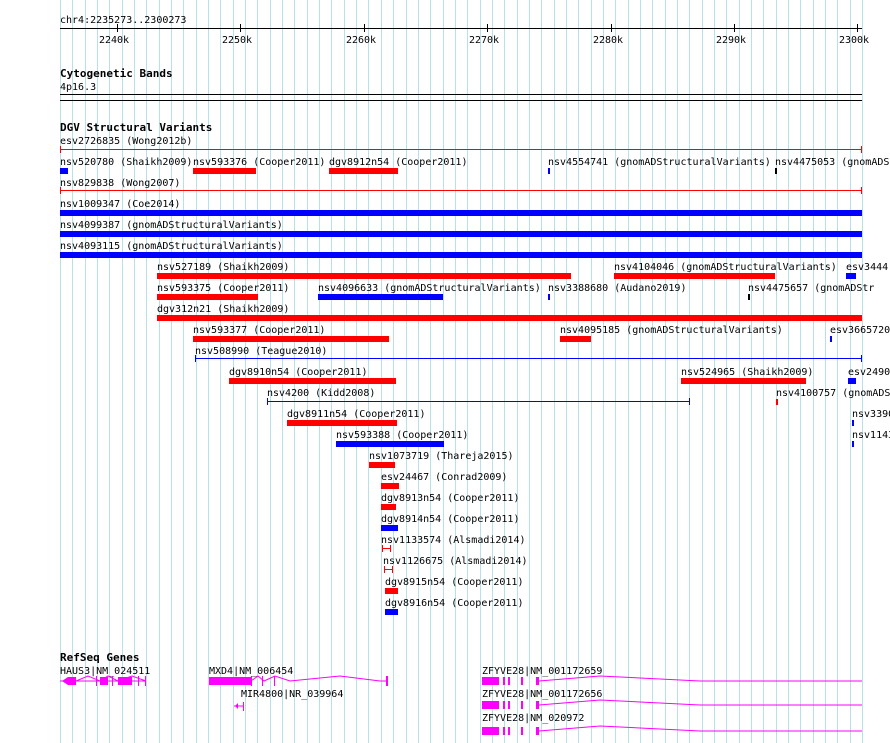 This screenshot has height=743, width=890. I want to click on gene-model-mxd4, so click(298, 680).